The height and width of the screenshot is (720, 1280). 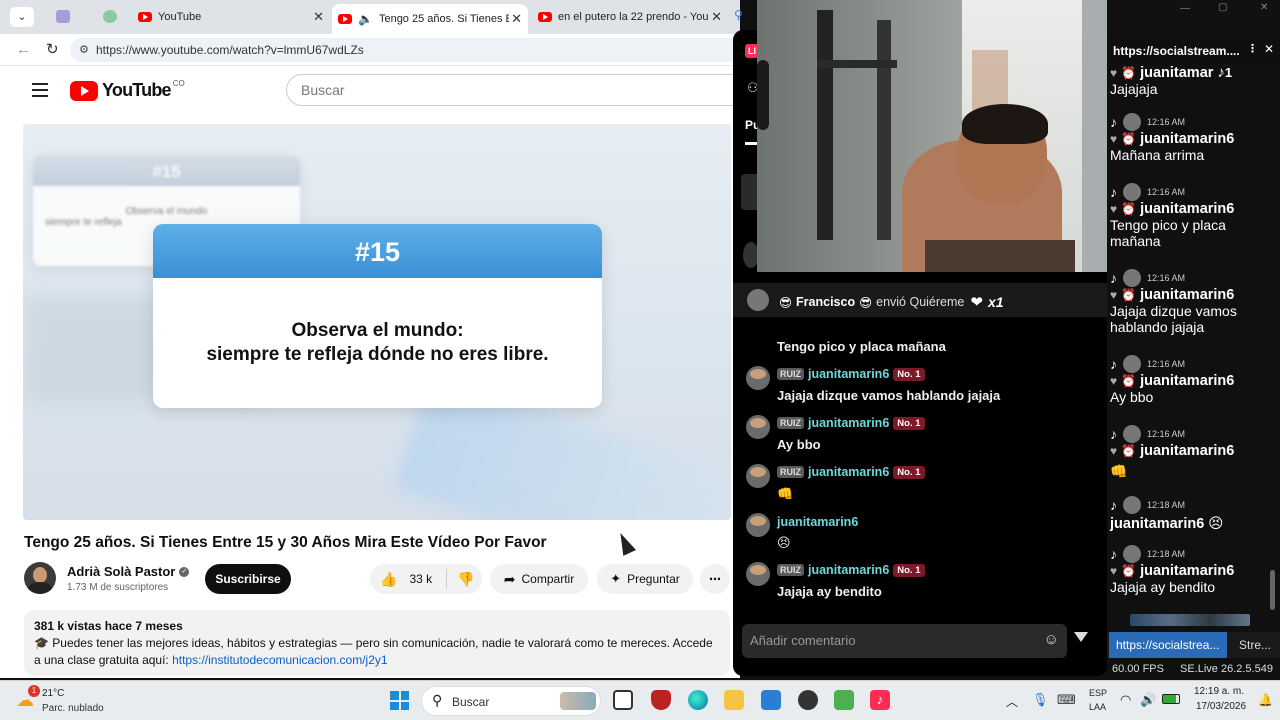 I want to click on tab-youtube-2: en el putero la 22 prendo - YouTube ✕, so click(x=630, y=17).